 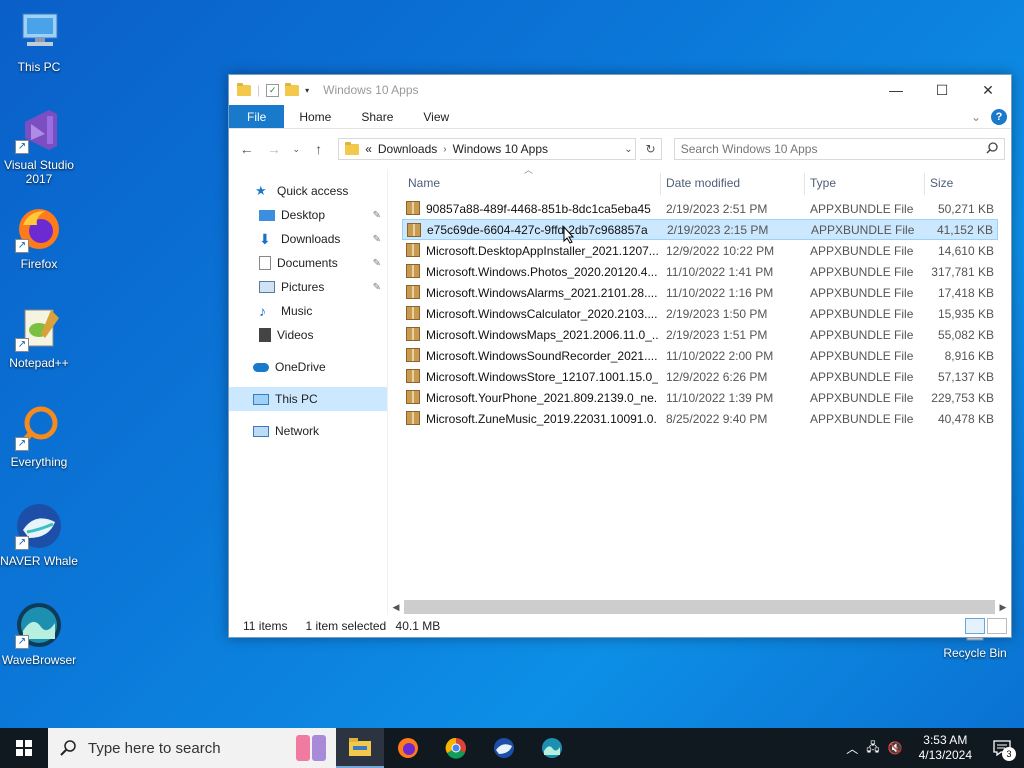 What do you see at coordinates (975, 626) in the screenshot?
I see `details-view-icon` at bounding box center [975, 626].